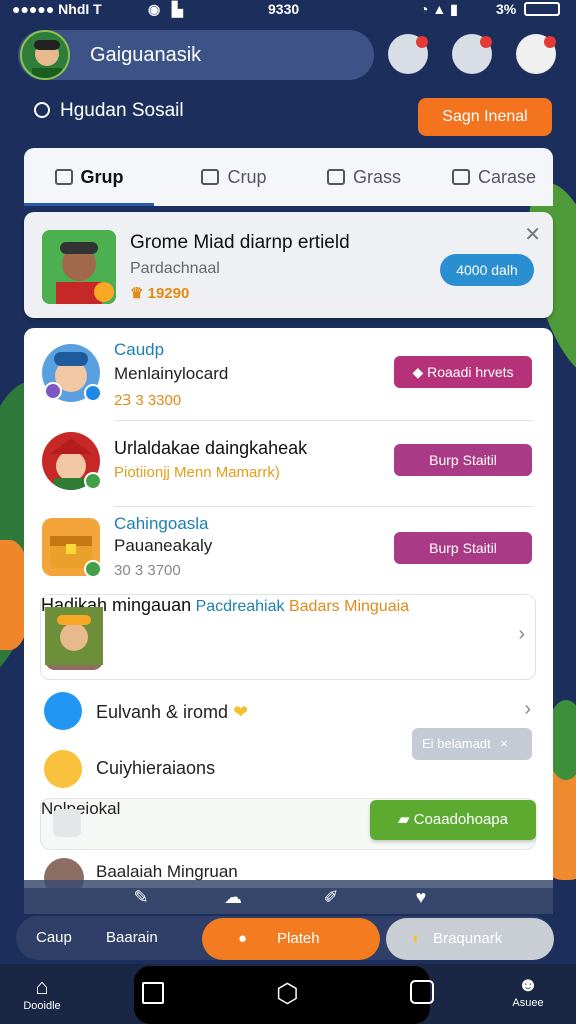 This screenshot has height=1024, width=576. What do you see at coordinates (504, 743) in the screenshot?
I see `close-icon: ×` at bounding box center [504, 743].